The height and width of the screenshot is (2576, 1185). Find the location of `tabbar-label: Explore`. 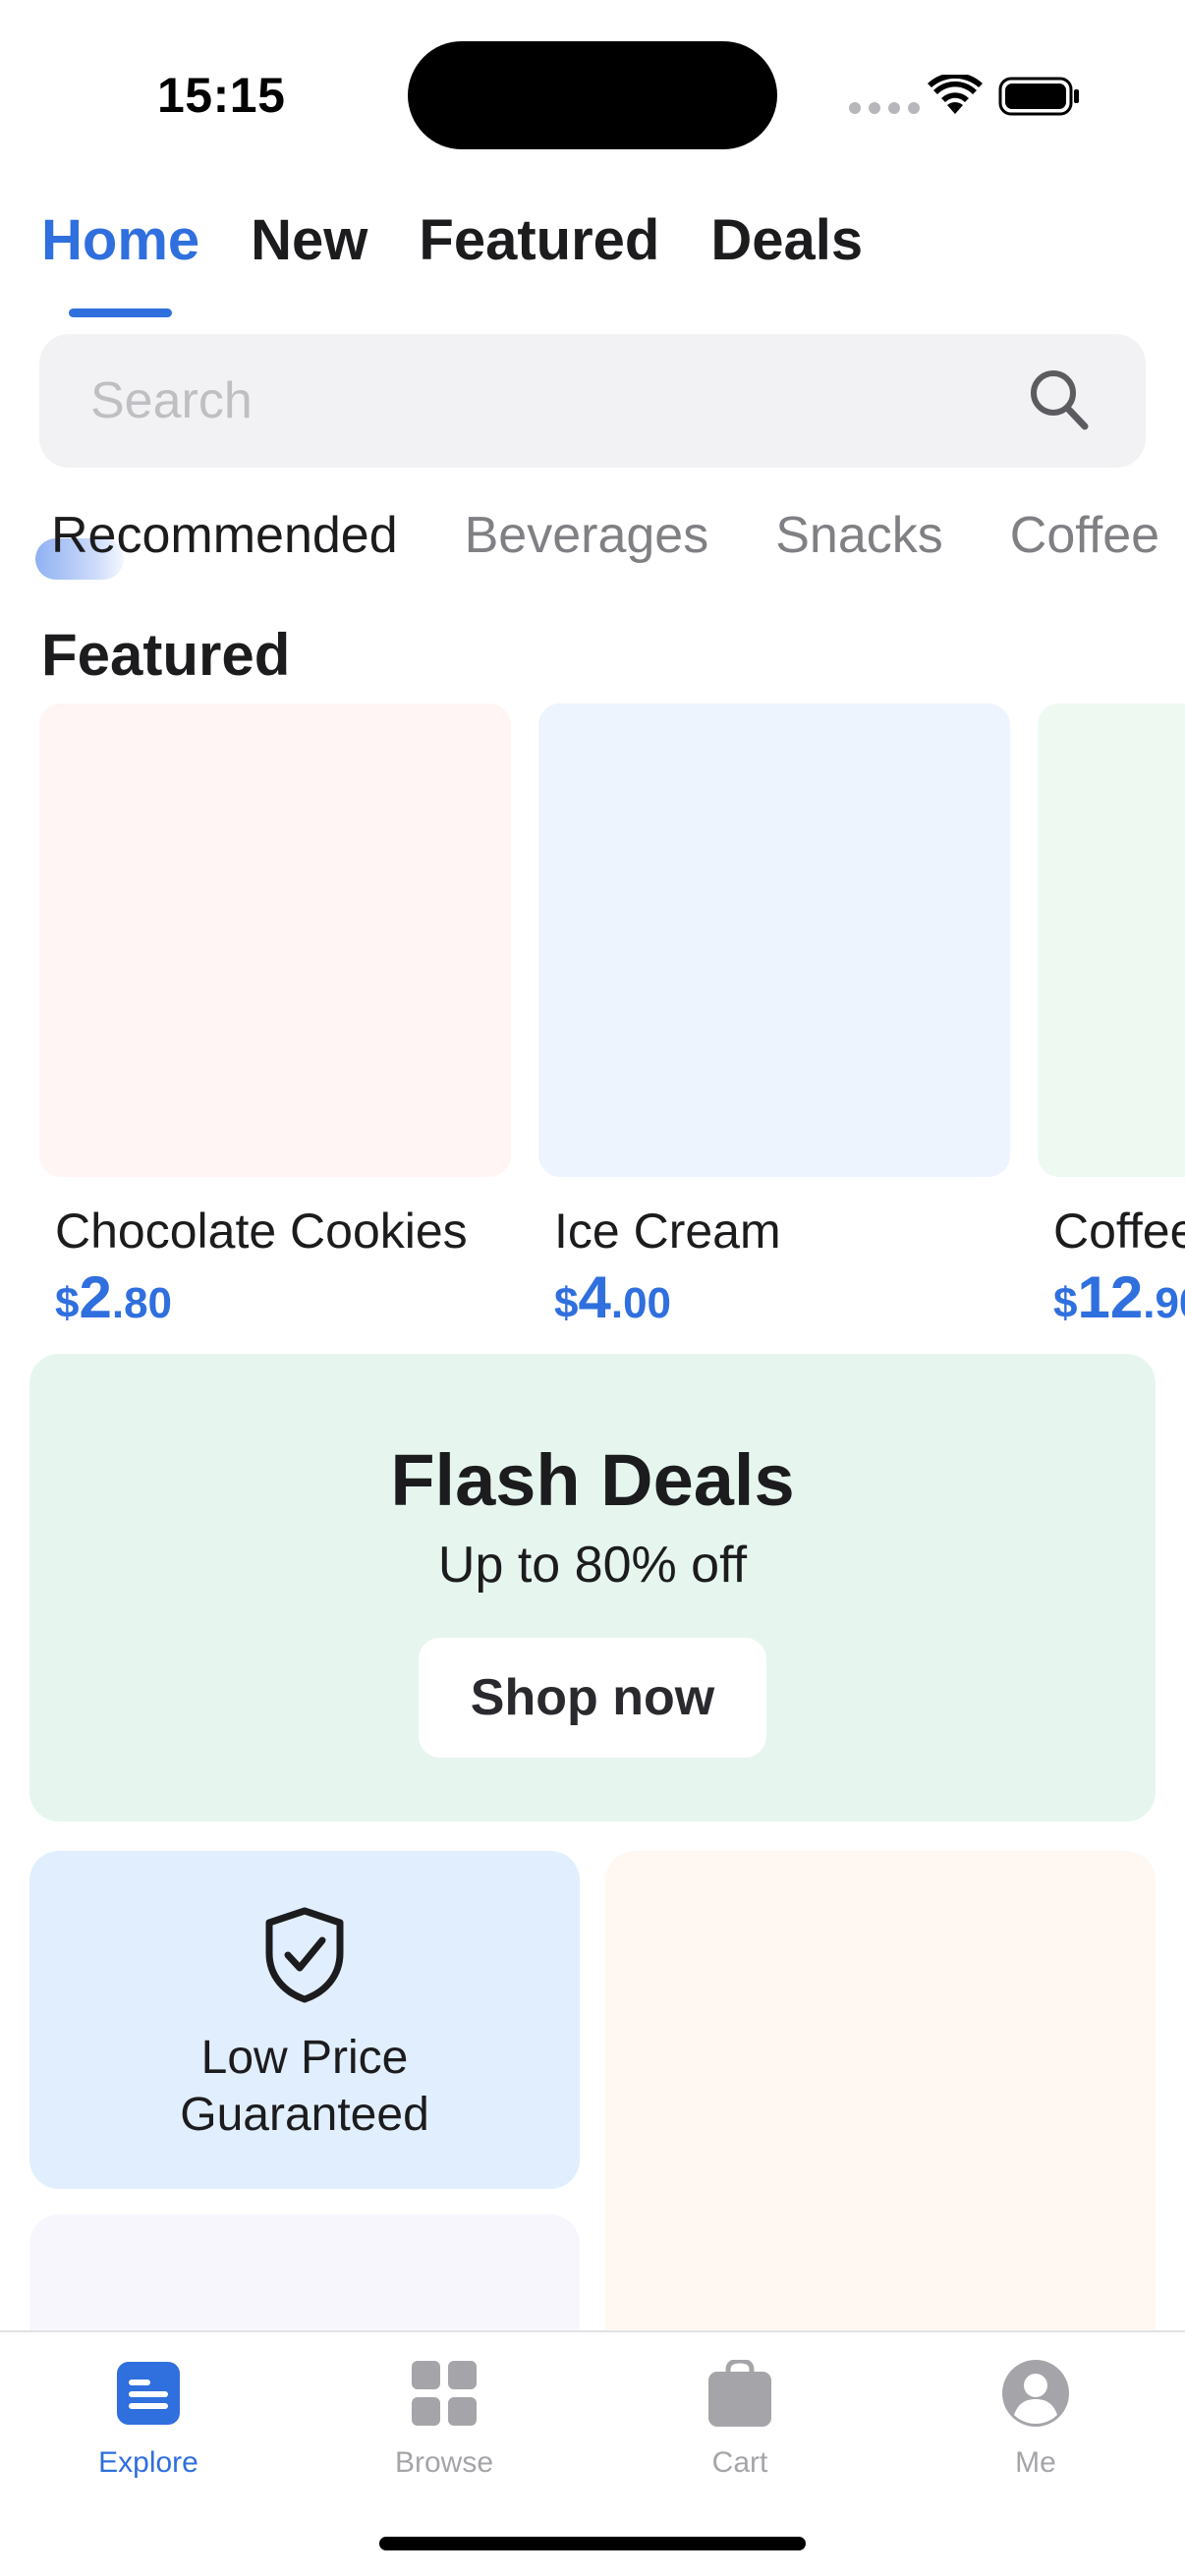

tabbar-label: Explore is located at coordinates (148, 2462).